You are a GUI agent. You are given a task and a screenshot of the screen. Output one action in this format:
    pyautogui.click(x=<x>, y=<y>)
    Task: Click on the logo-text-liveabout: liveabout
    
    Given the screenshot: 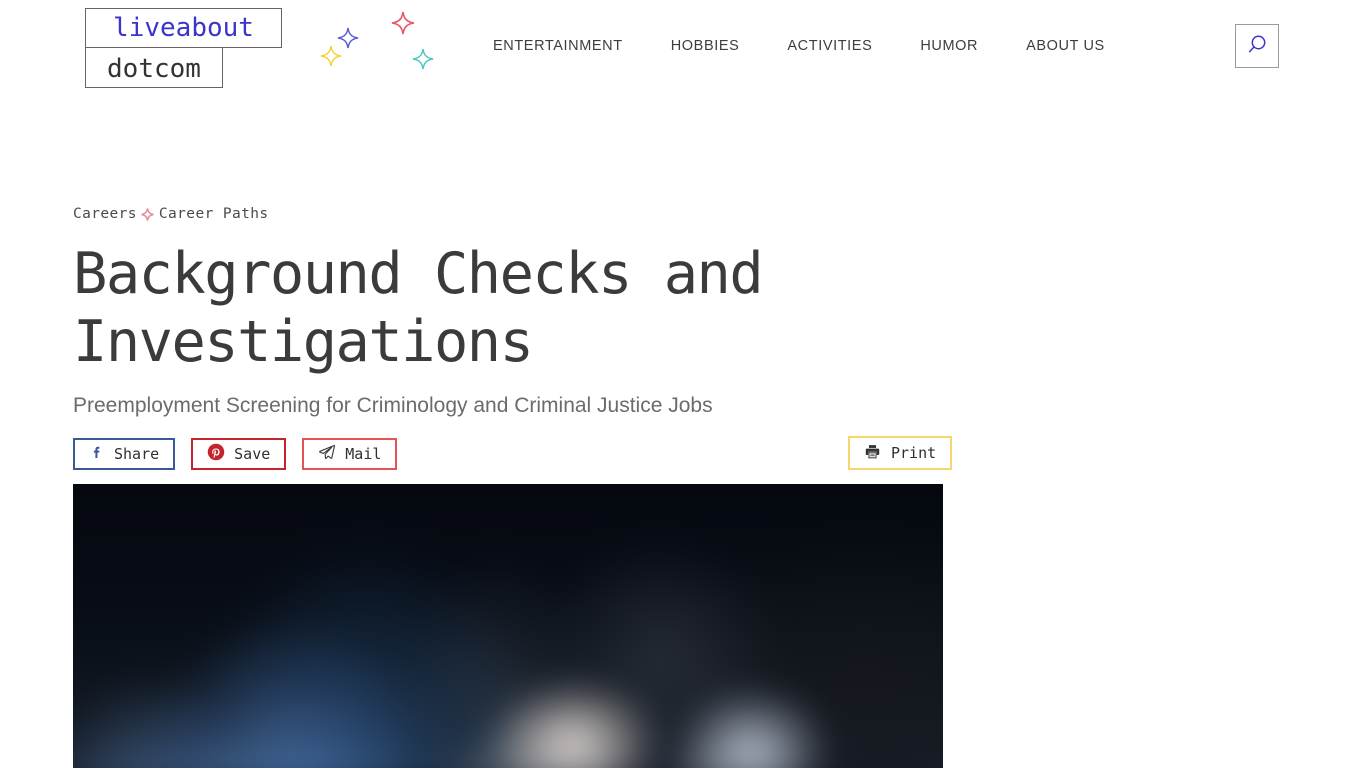 What is the action you would take?
    pyautogui.click(x=183, y=28)
    